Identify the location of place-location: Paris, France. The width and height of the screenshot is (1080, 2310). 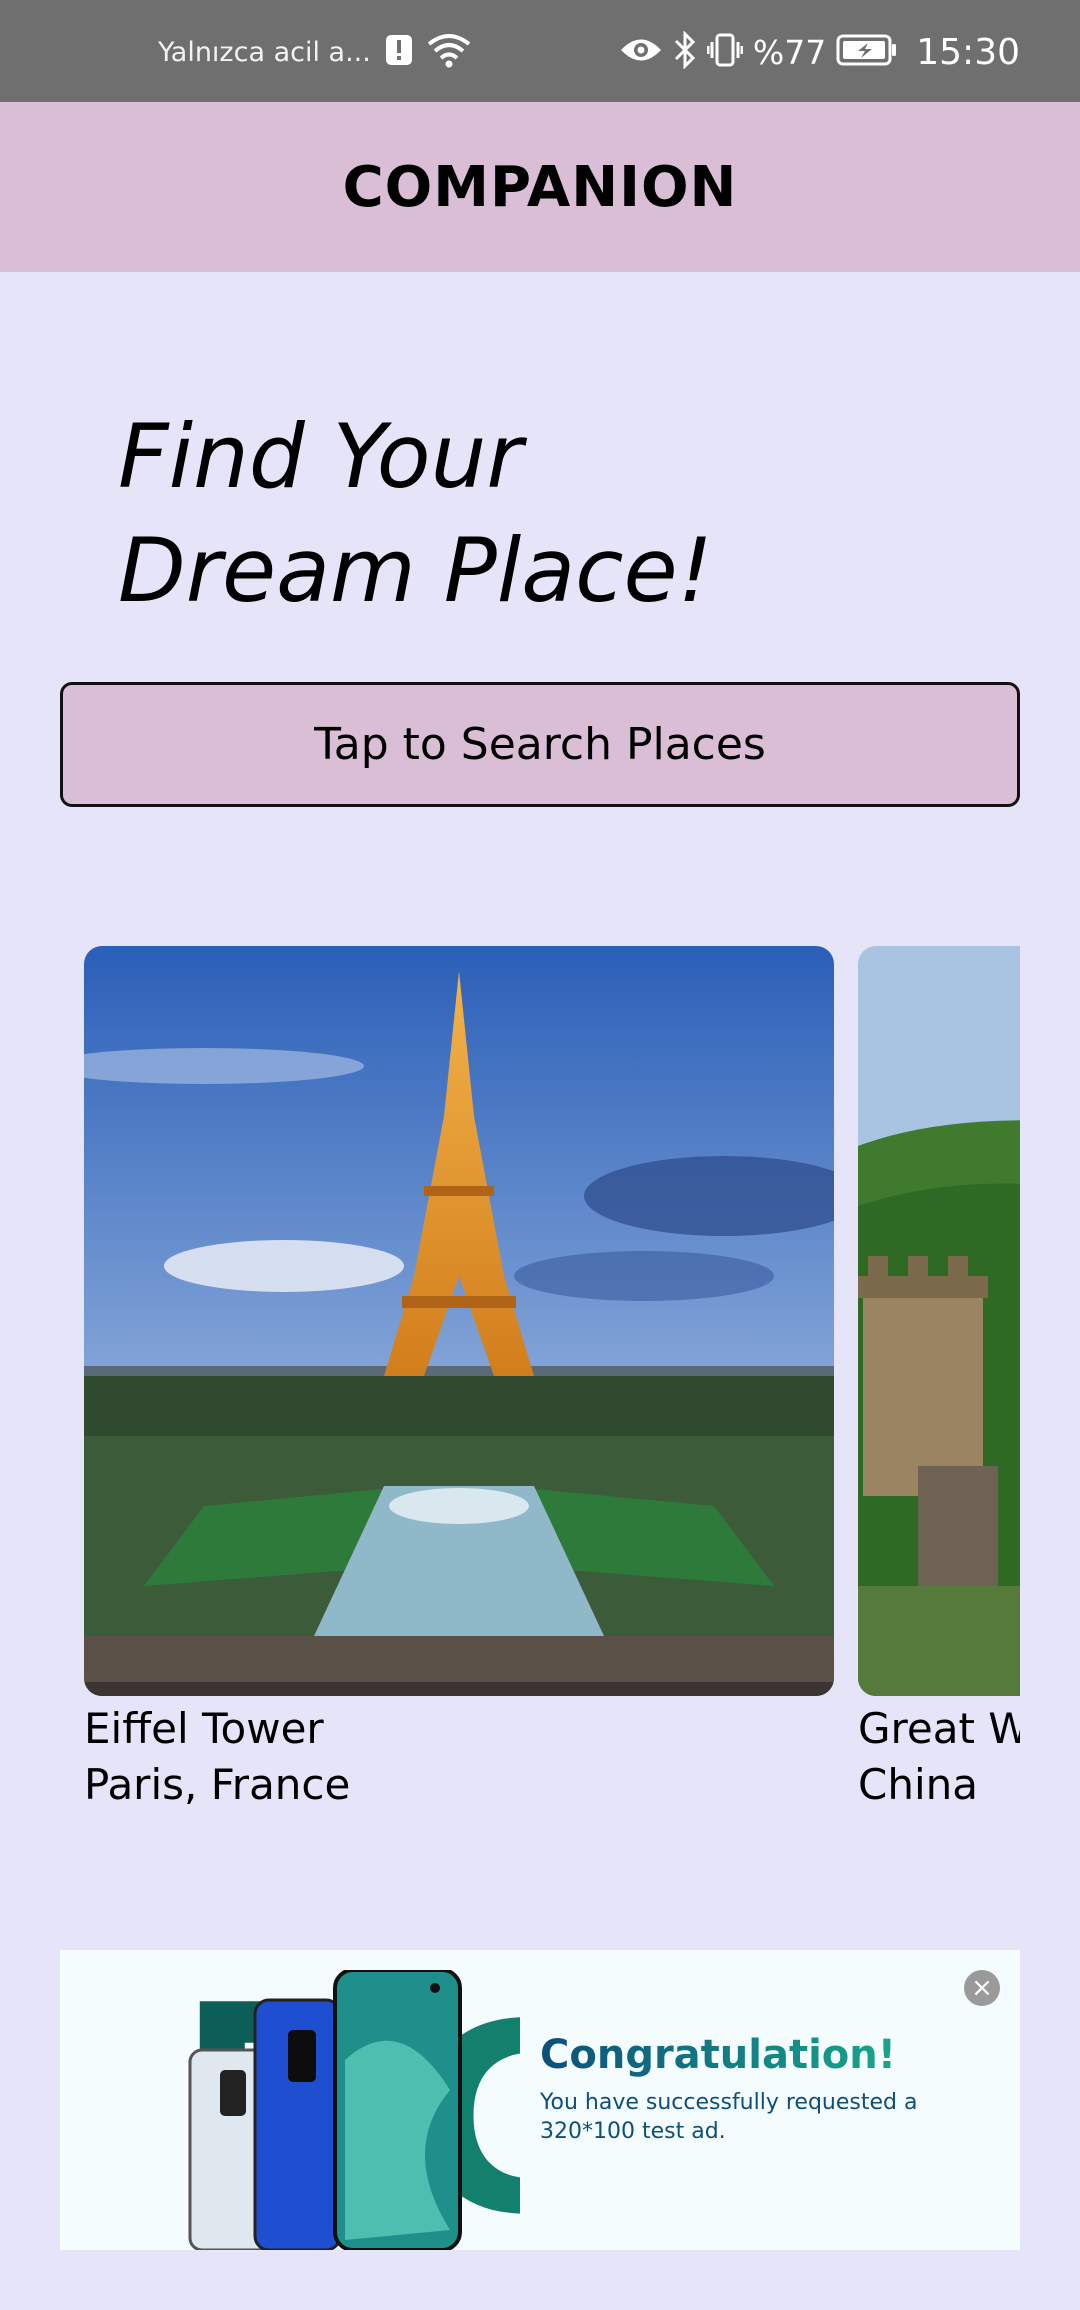
(217, 1784).